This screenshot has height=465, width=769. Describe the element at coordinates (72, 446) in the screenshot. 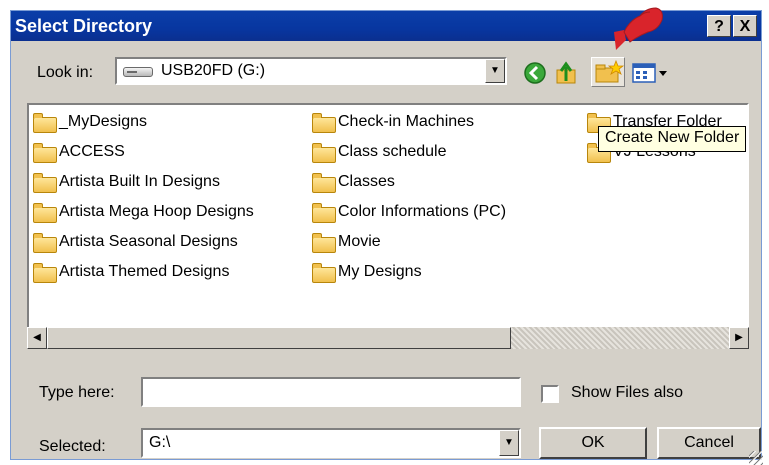

I see `selected-label: Selected:` at that location.